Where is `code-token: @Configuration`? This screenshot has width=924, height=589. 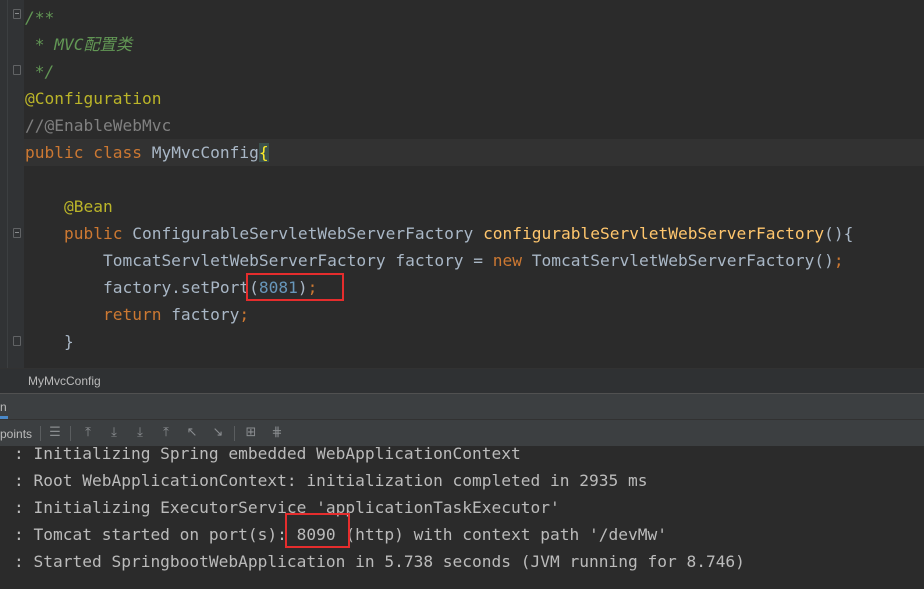
code-token: @Configuration is located at coordinates (93, 98).